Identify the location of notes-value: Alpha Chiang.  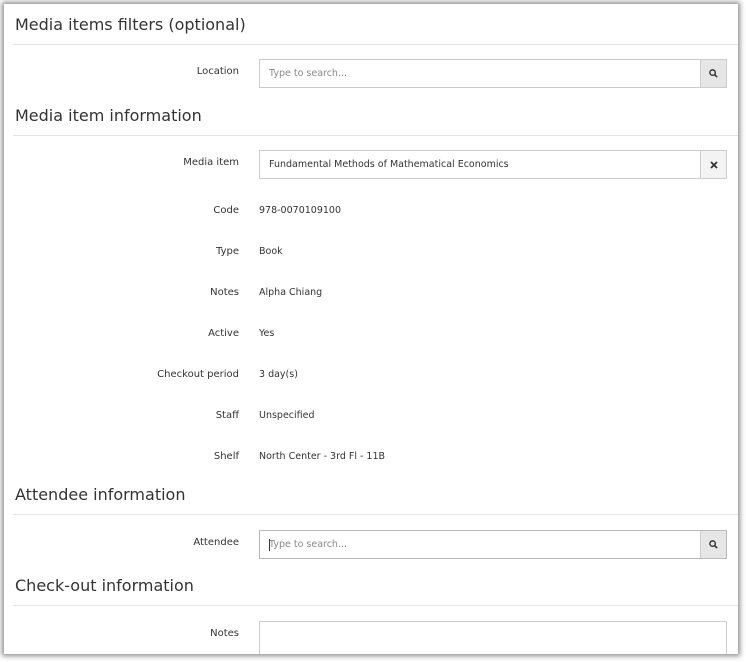
(291, 292).